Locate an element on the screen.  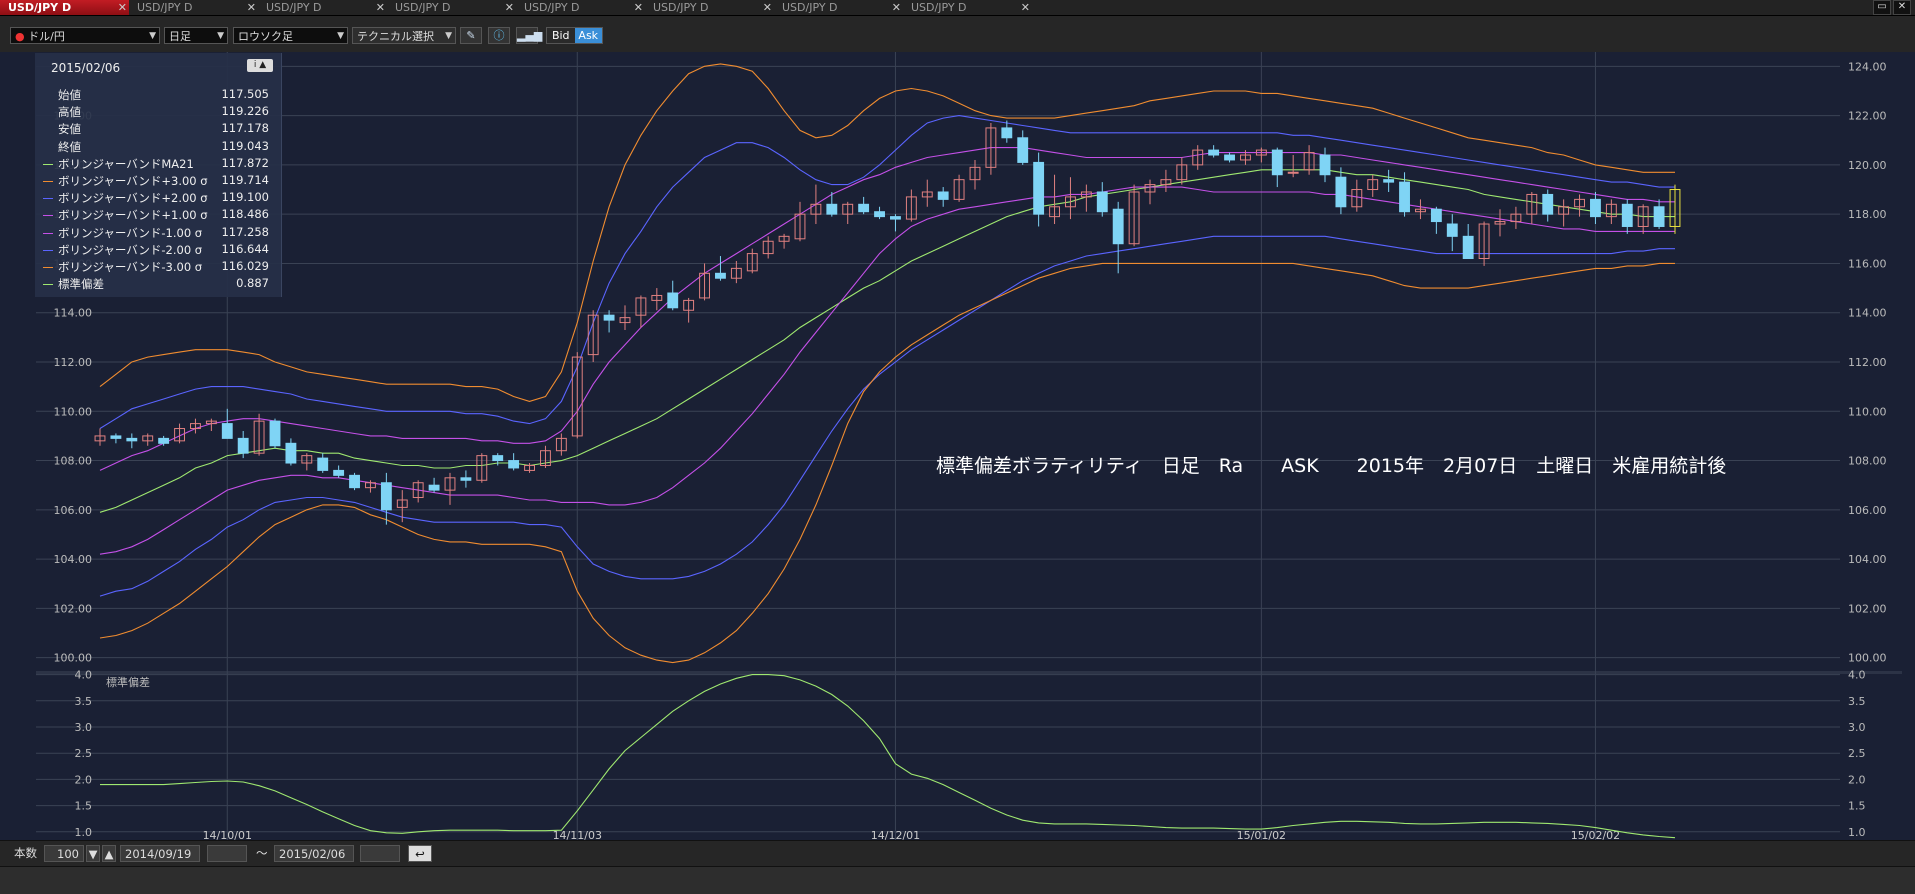
tab-6: USD/JPY D ✕ is located at coordinates (709, 7).